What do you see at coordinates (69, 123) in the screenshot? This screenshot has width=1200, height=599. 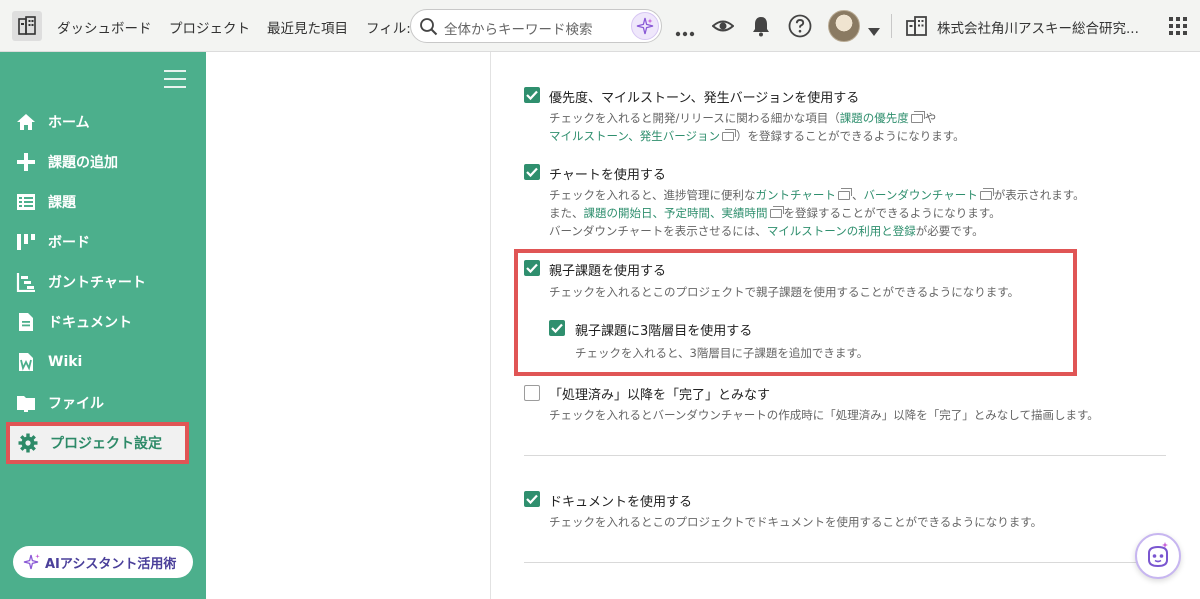 I see `sidebar-item-label: ホーム` at bounding box center [69, 123].